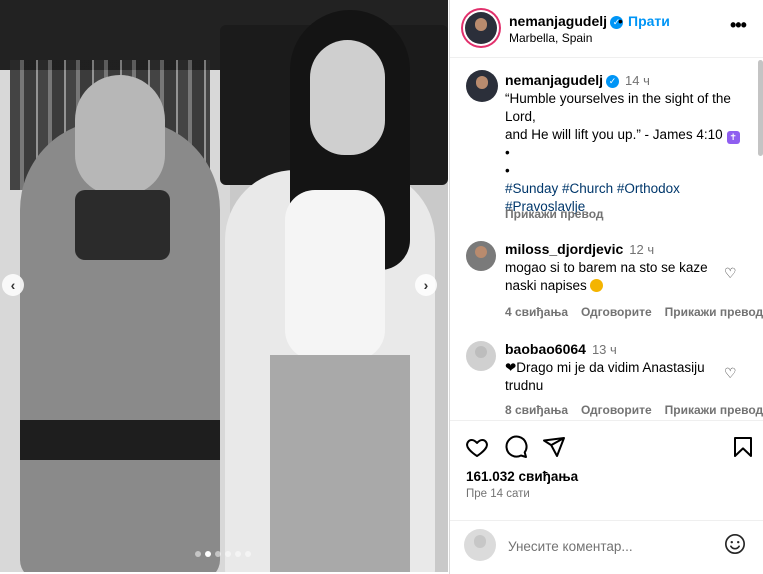 The image size is (763, 574). Describe the element at coordinates (606, 471) in the screenshot. I see `post-actions: 161.032 свиђања Пре 14 сати` at that location.